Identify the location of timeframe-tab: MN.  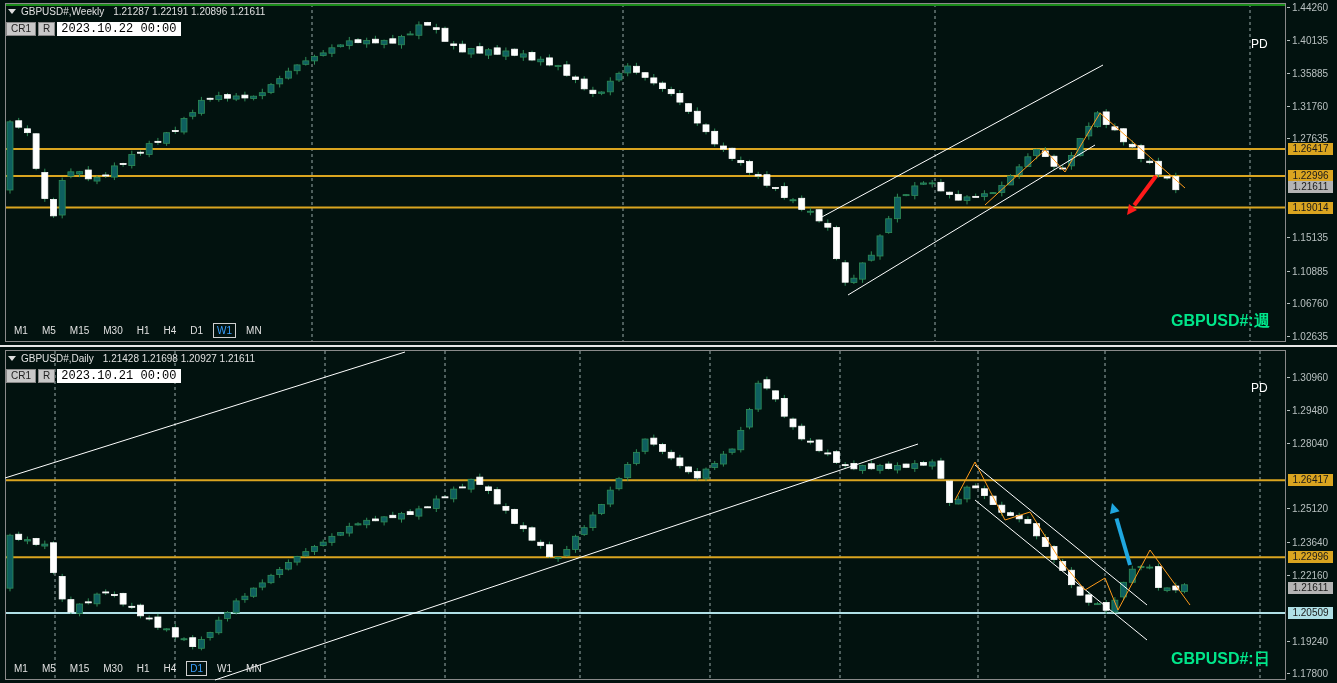
(254, 330).